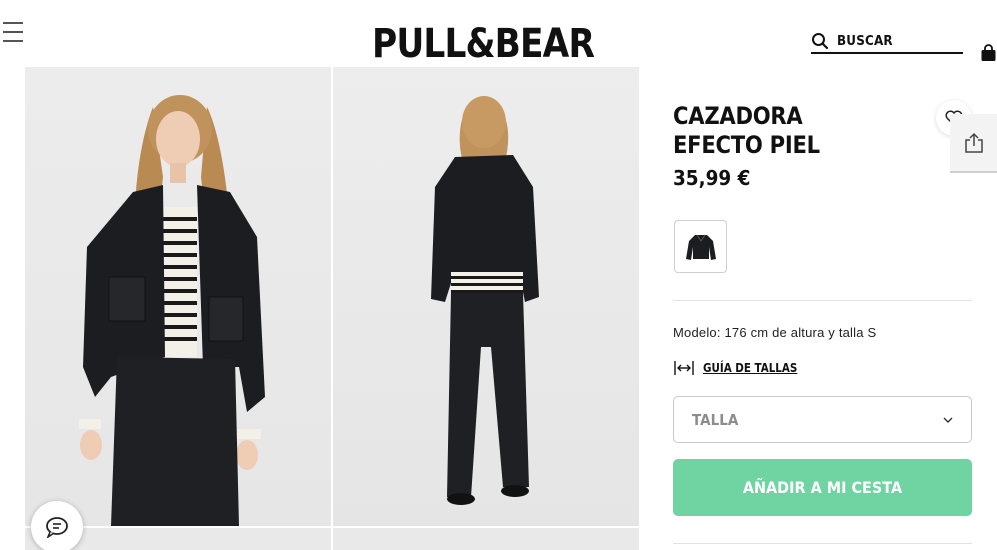 Image resolution: width=997 pixels, height=550 pixels. I want to click on shopping-bag-icon, so click(988, 53).